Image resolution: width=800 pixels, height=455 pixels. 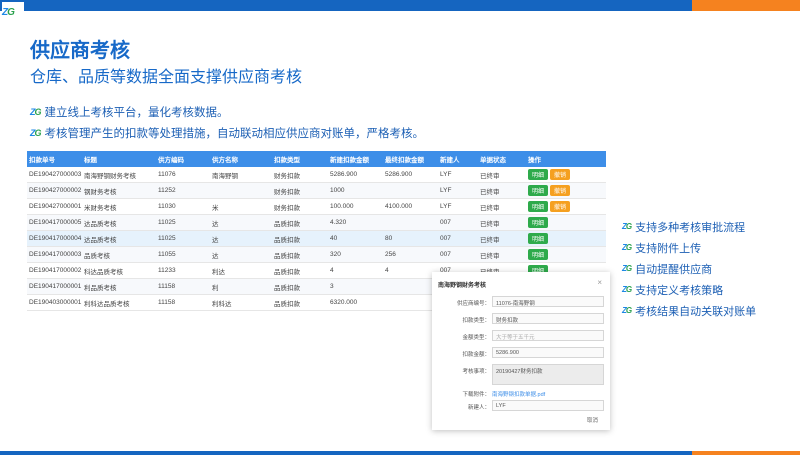 I want to click on feature-item: ZG 支持多种考核审批流程, so click(x=689, y=226).